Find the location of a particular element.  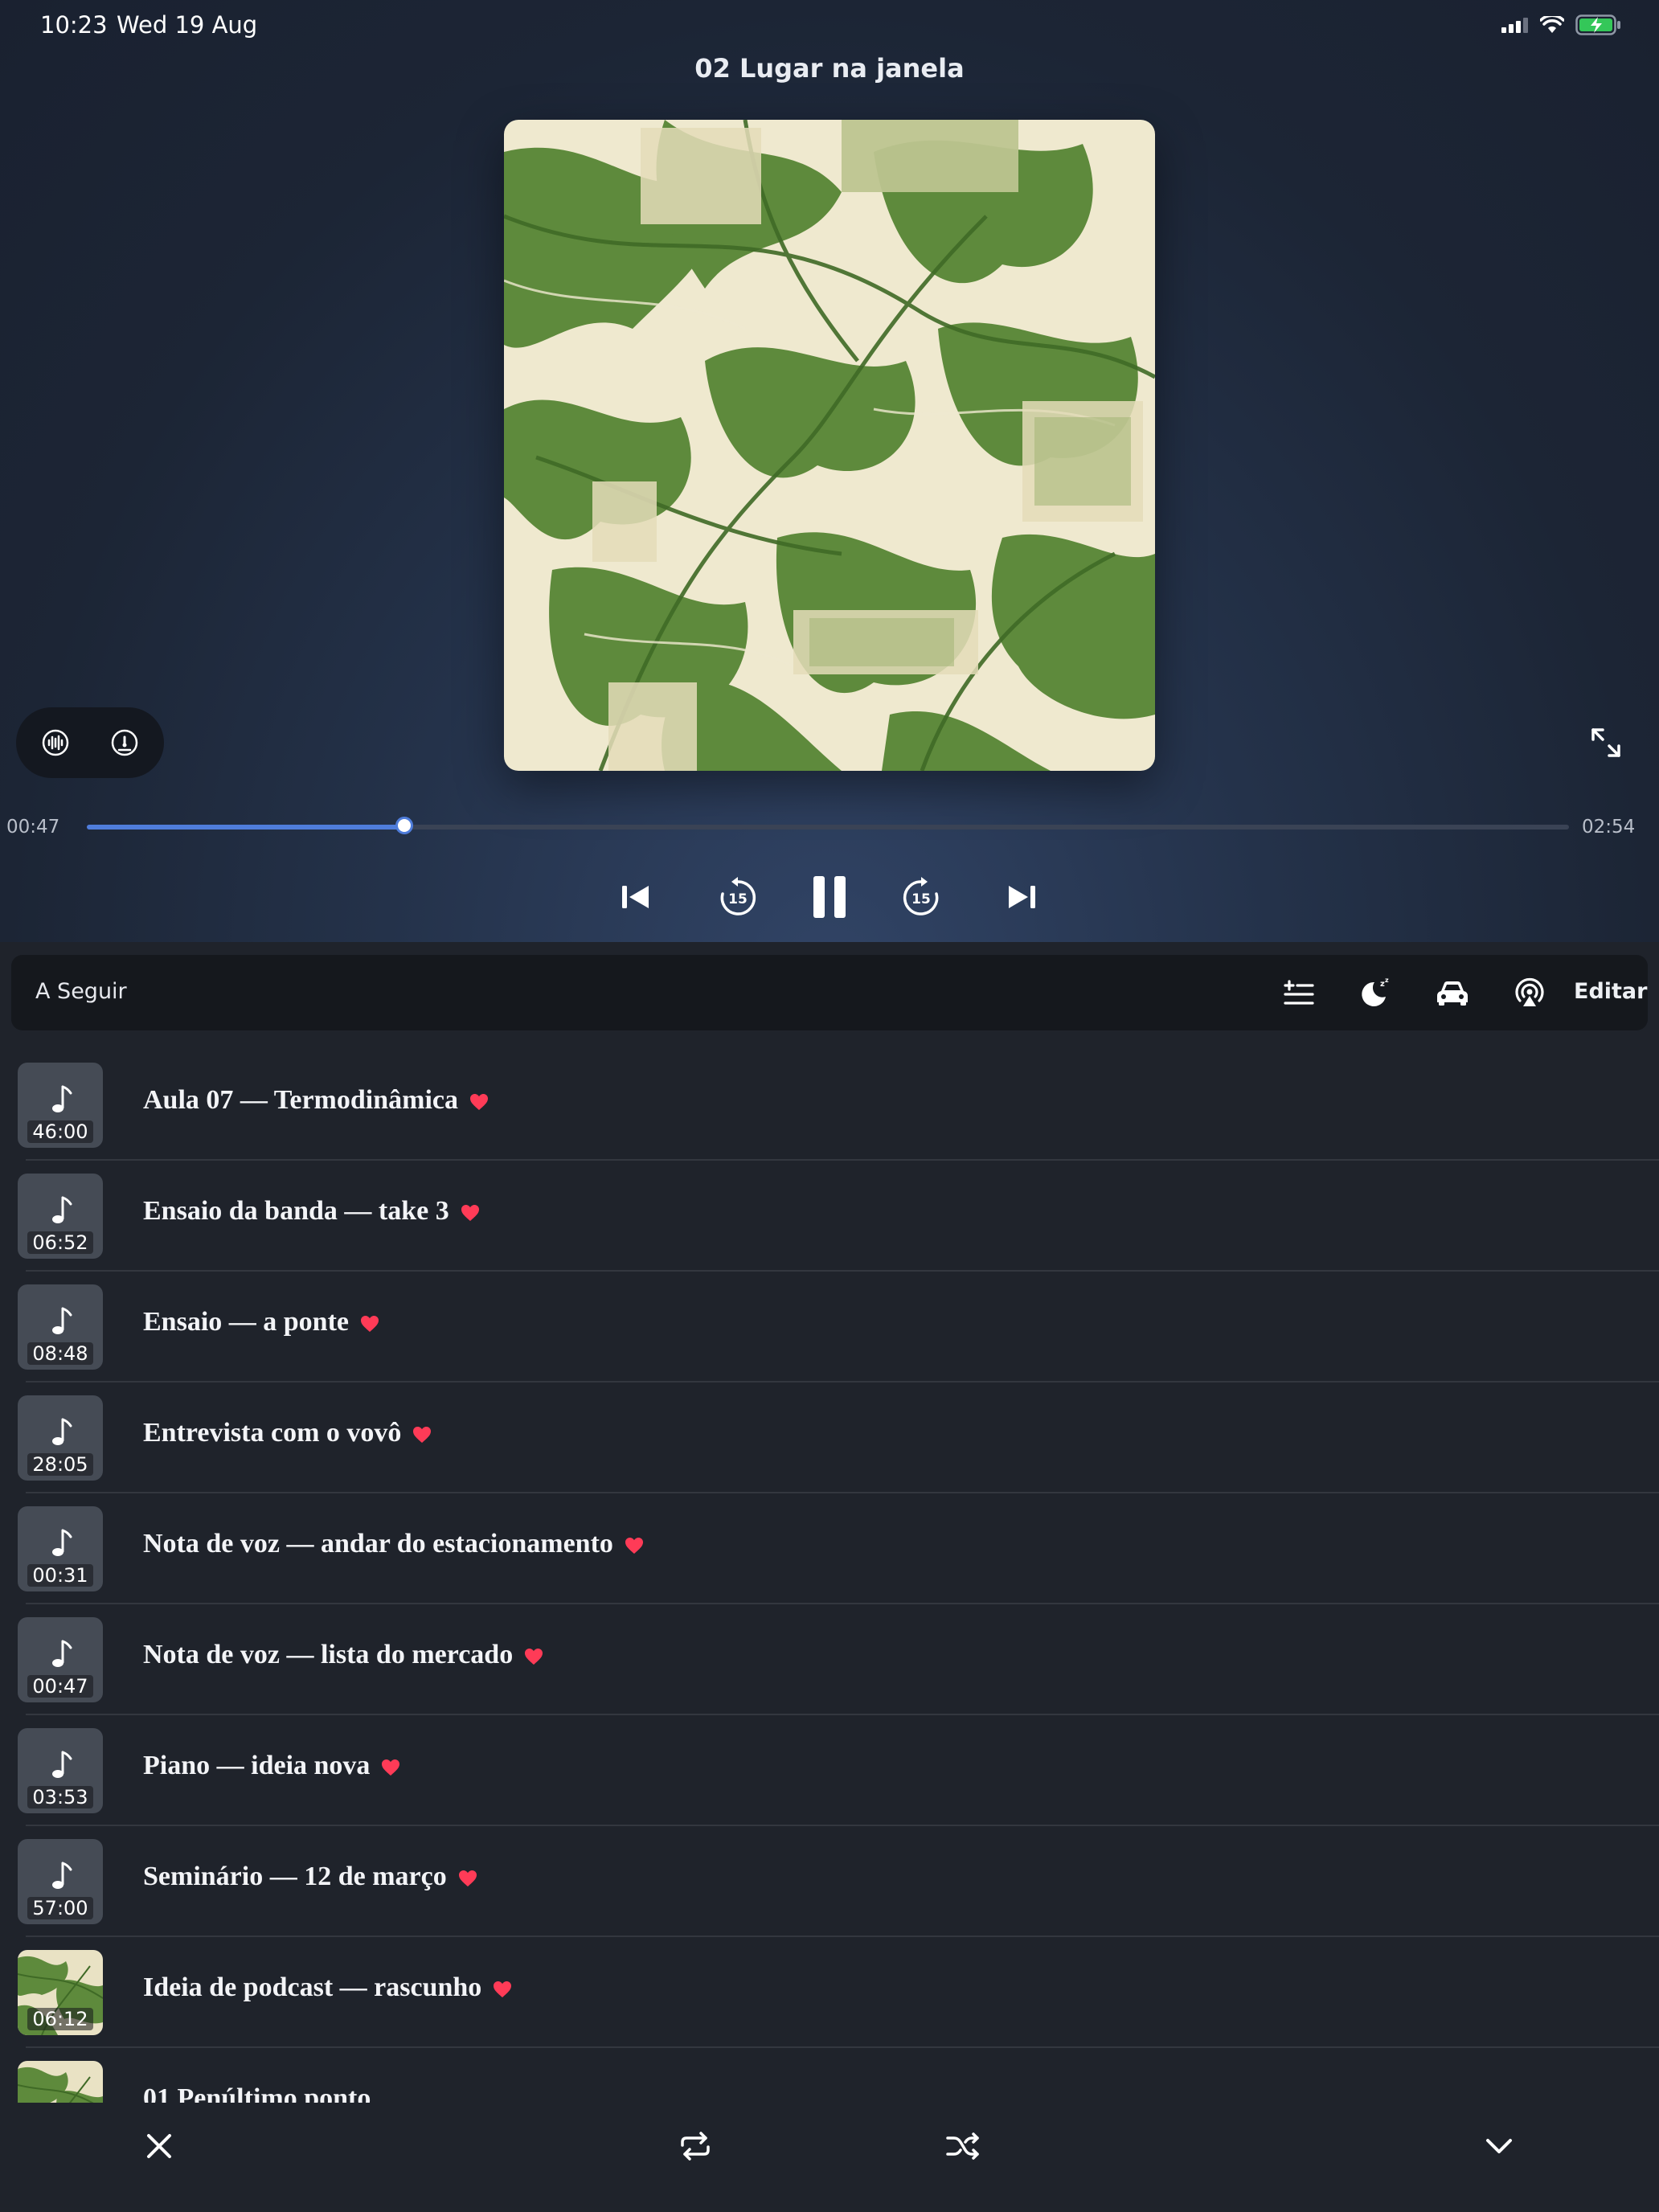

track-title: Entrevista com o vovô is located at coordinates (272, 1433).